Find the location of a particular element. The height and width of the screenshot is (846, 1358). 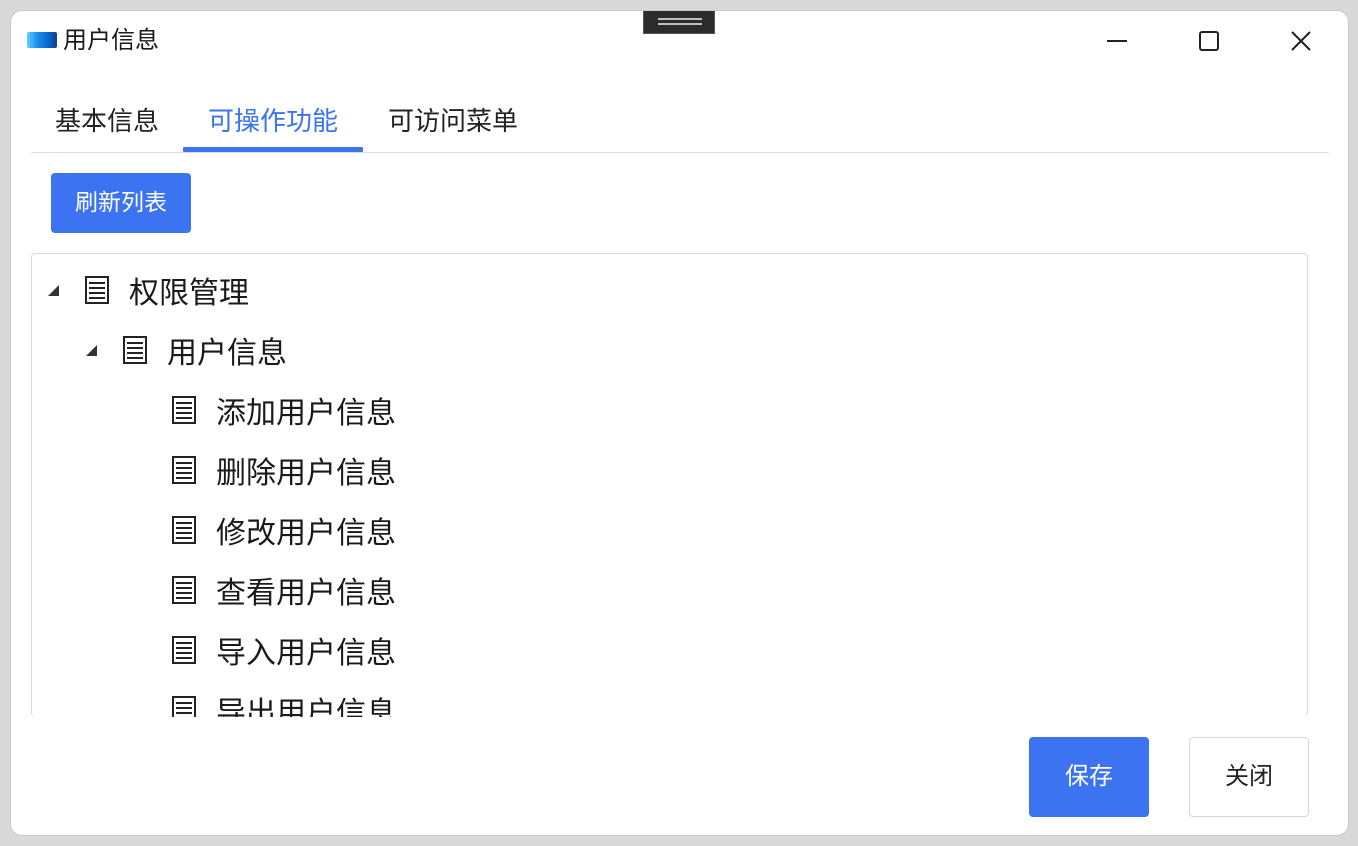

app-icon is located at coordinates (42, 40).